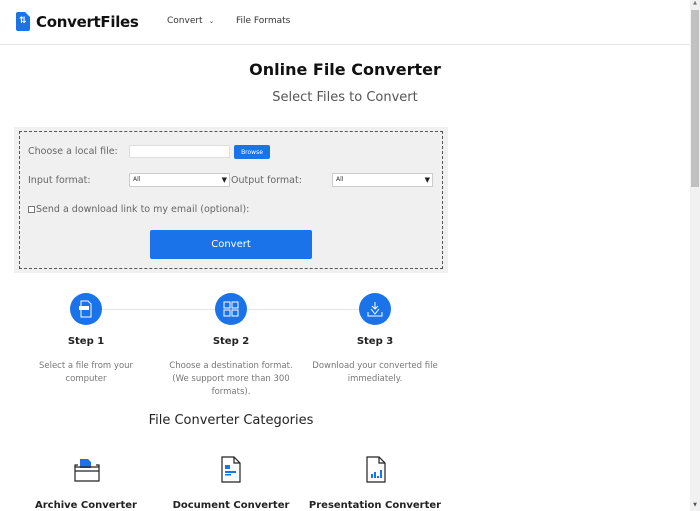 The image size is (700, 511). What do you see at coordinates (252, 152) in the screenshot?
I see `browse-button: Browse` at bounding box center [252, 152].